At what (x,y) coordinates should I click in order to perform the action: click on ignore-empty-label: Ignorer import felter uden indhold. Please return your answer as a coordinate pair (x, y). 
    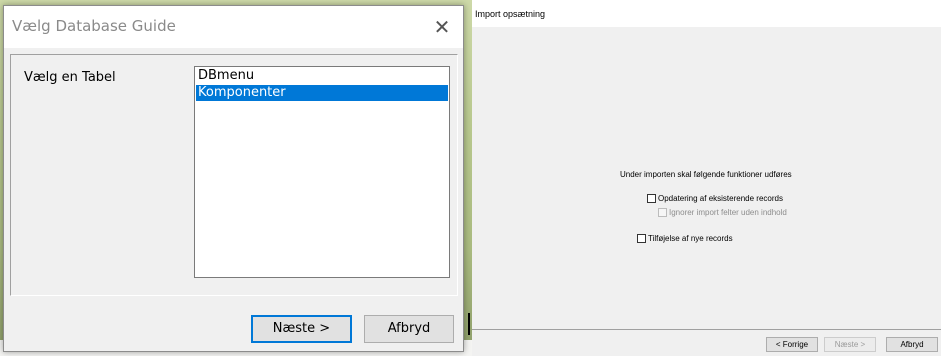
    Looking at the image, I should click on (728, 212).